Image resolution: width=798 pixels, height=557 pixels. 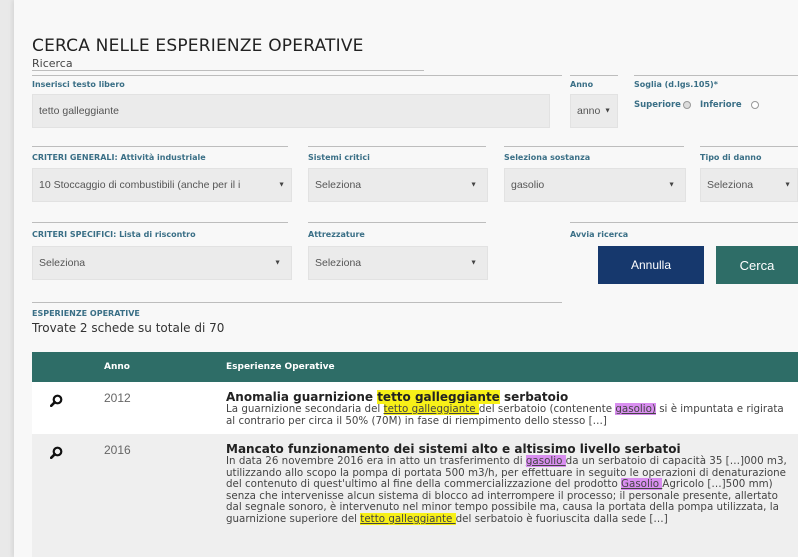 I want to click on criteri-generali-label: CRITERI GENERALI: Attività industriale, so click(x=119, y=157).